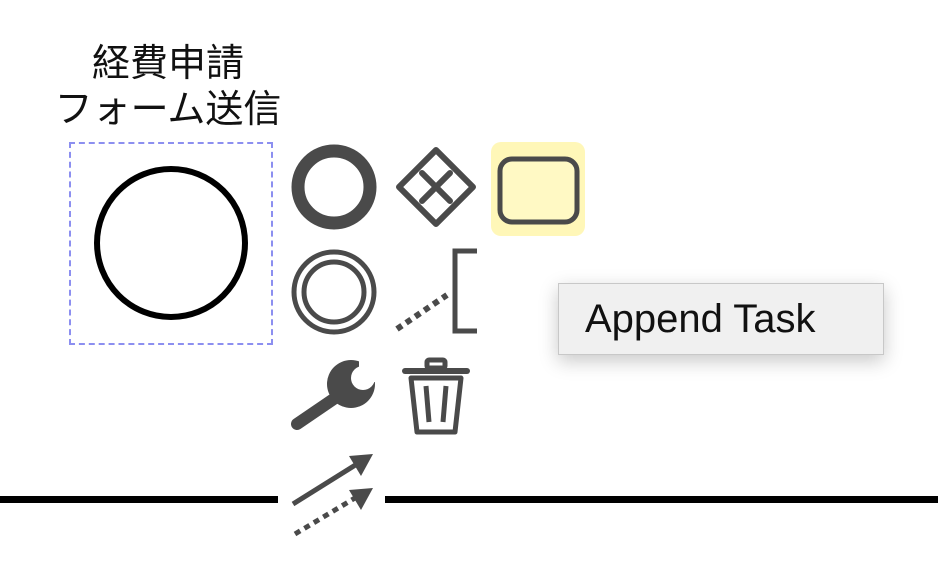 Image resolution: width=938 pixels, height=582 pixels. I want to click on task-icon, so click(538, 189).